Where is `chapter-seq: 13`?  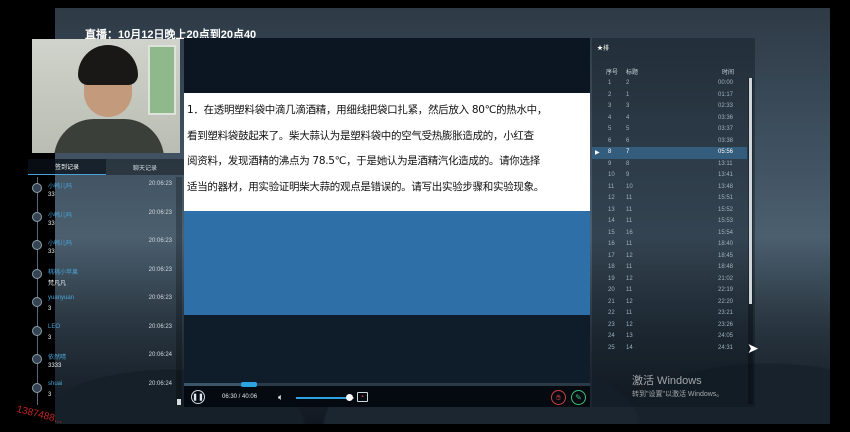
chapter-seq: 13 is located at coordinates (611, 209).